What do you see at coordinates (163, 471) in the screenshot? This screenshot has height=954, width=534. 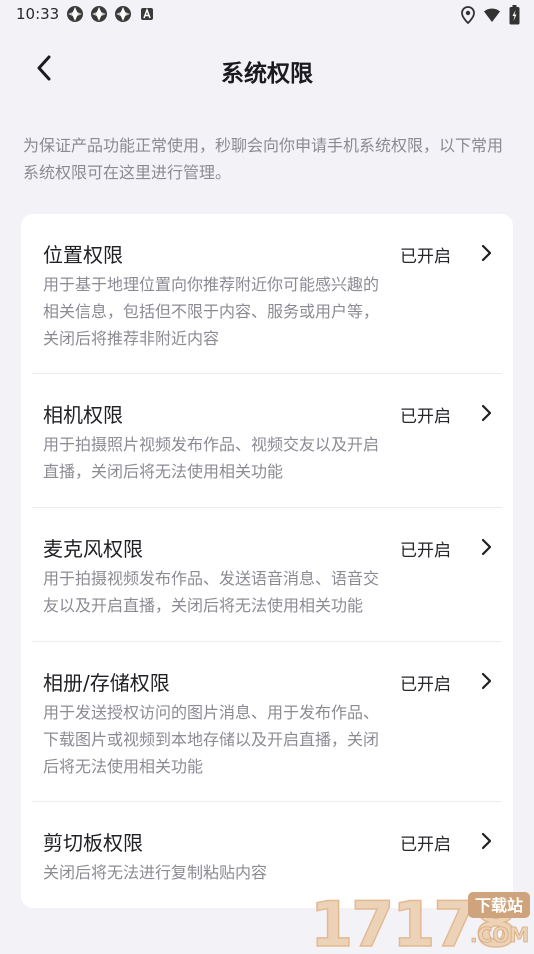 I see `description-line: 直播，关闭后将无法使用相关功能` at bounding box center [163, 471].